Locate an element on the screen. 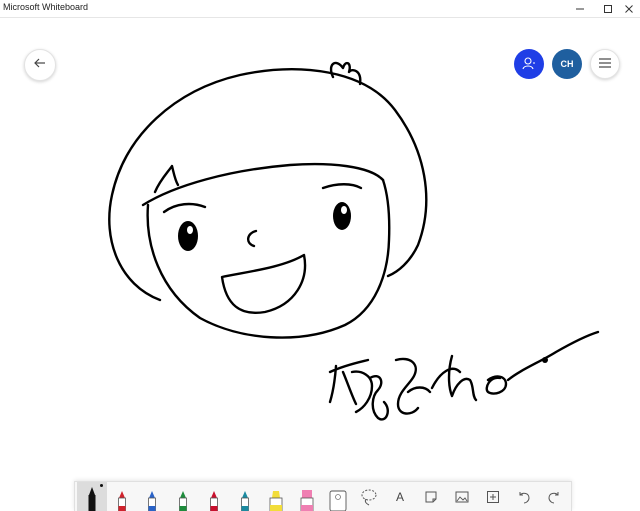 The image size is (640, 511). arrow-left-icon is located at coordinates (40, 65).